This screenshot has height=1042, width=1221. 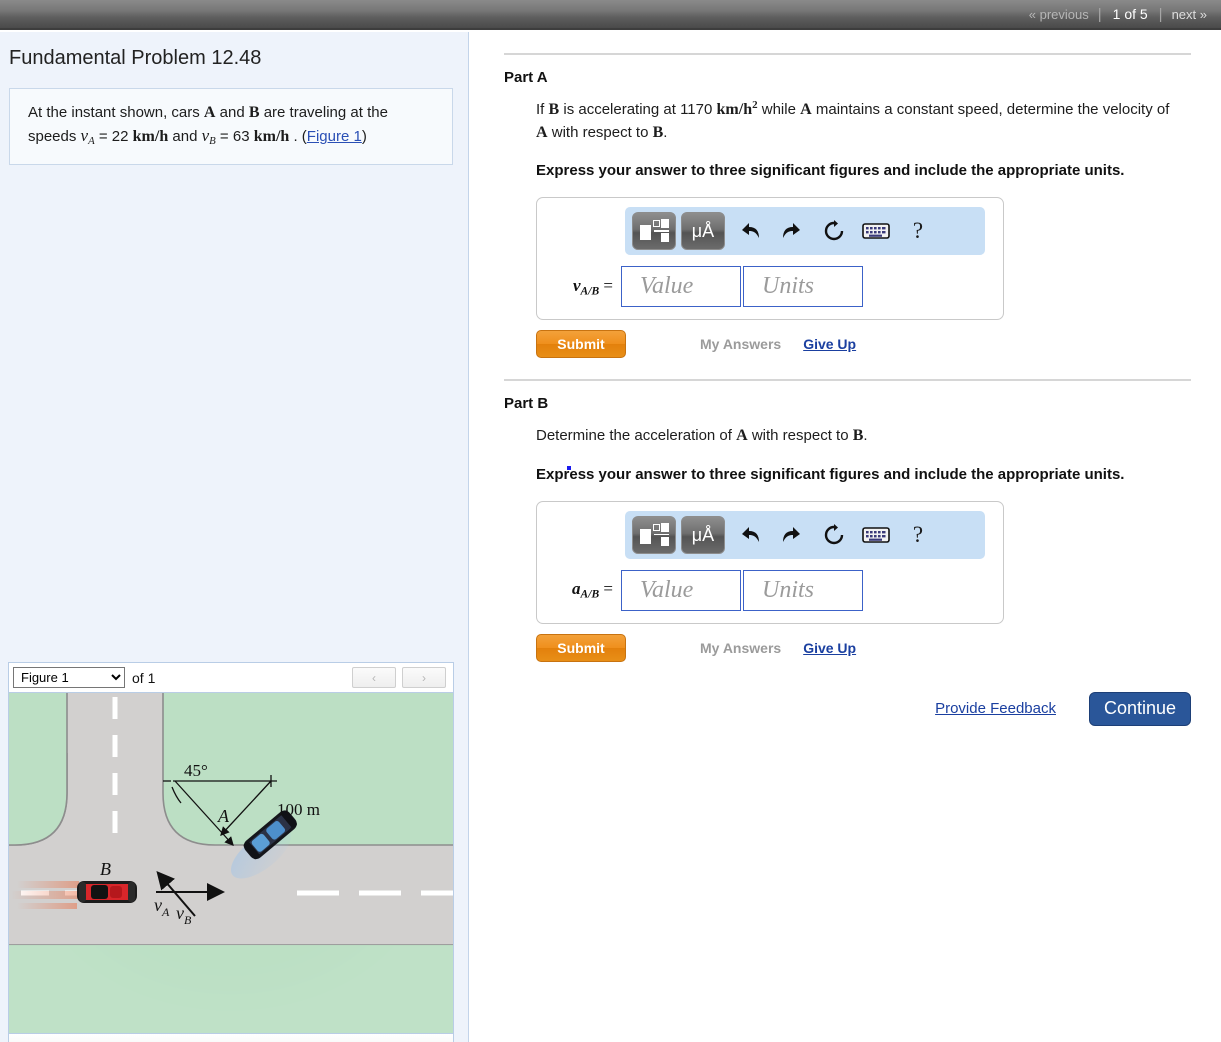 I want to click on part-a-units-input, so click(x=803, y=287).